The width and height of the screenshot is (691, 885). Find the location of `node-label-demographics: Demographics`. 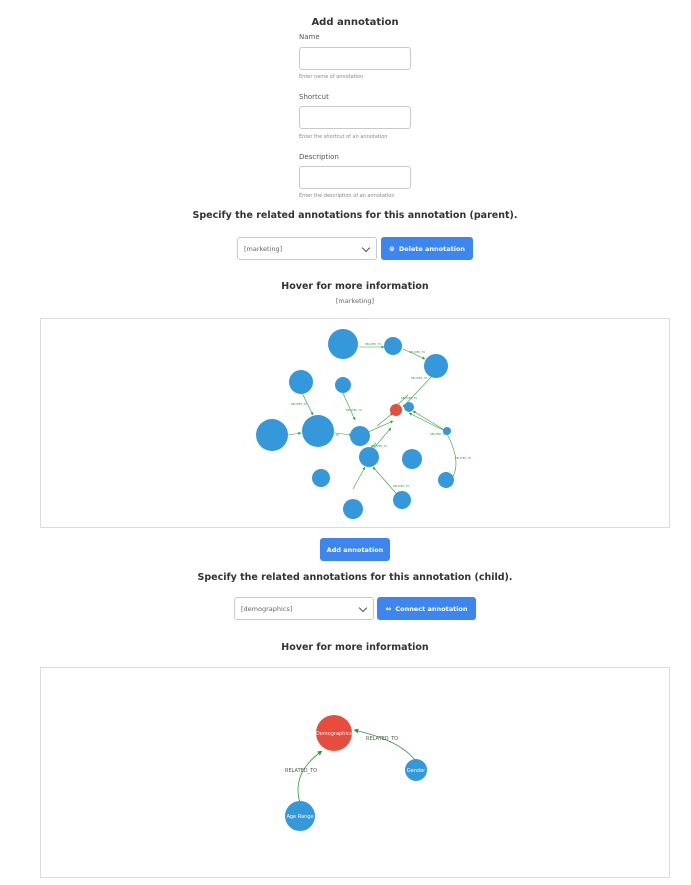

node-label-demographics: Demographics is located at coordinates (334, 734).